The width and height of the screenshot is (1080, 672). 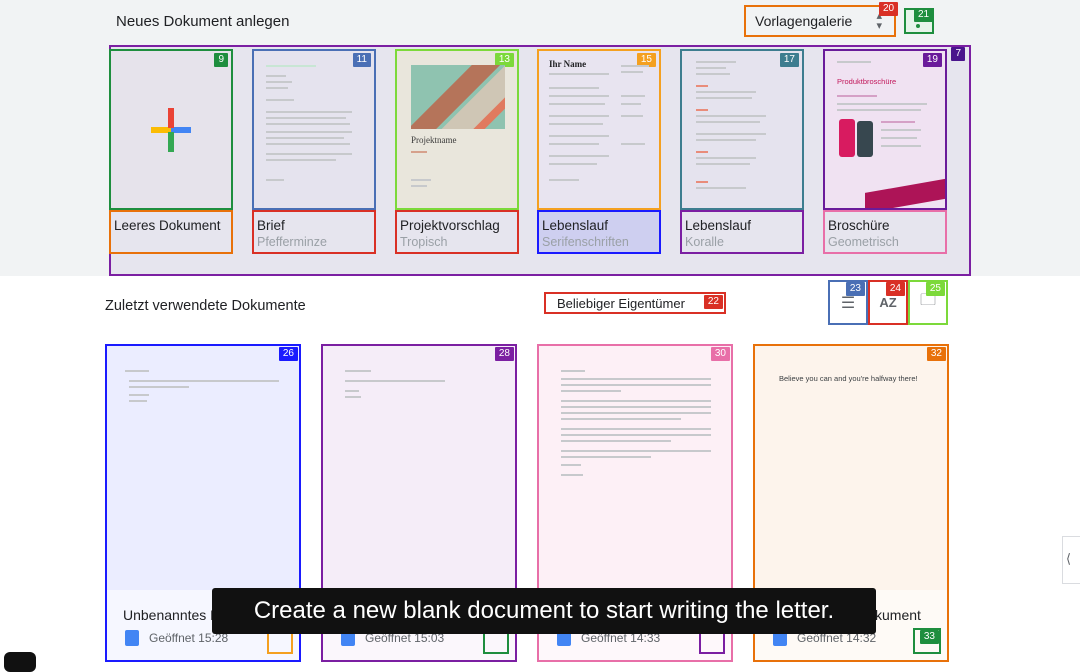 What do you see at coordinates (167, 225) in the screenshot?
I see `template-name: Leeres Dokument` at bounding box center [167, 225].